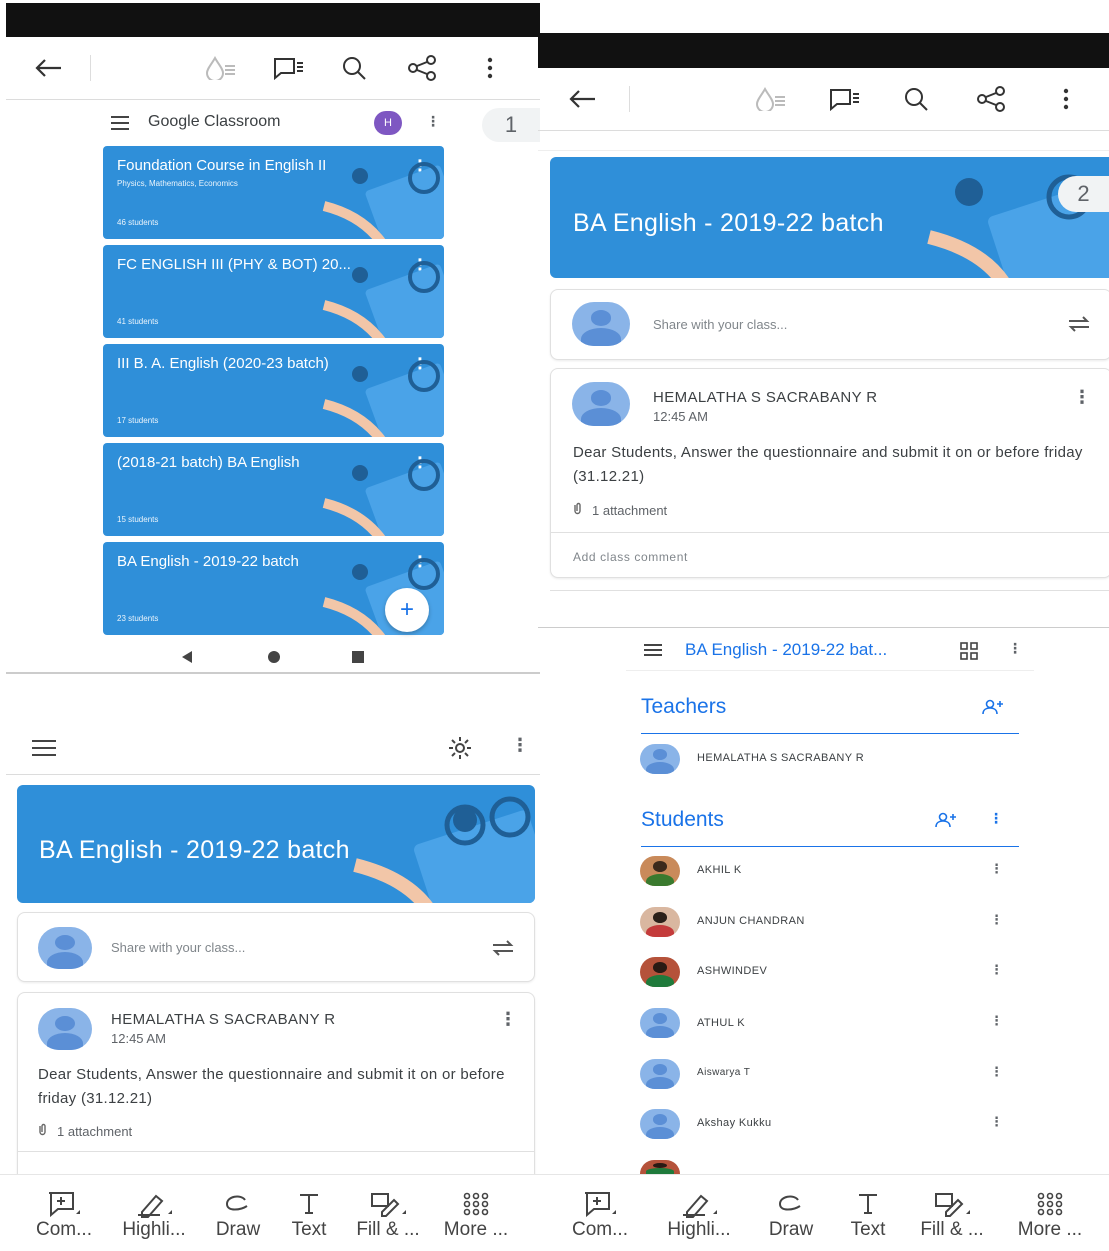  I want to click on people-more-icon: ⋮, so click(1015, 648).